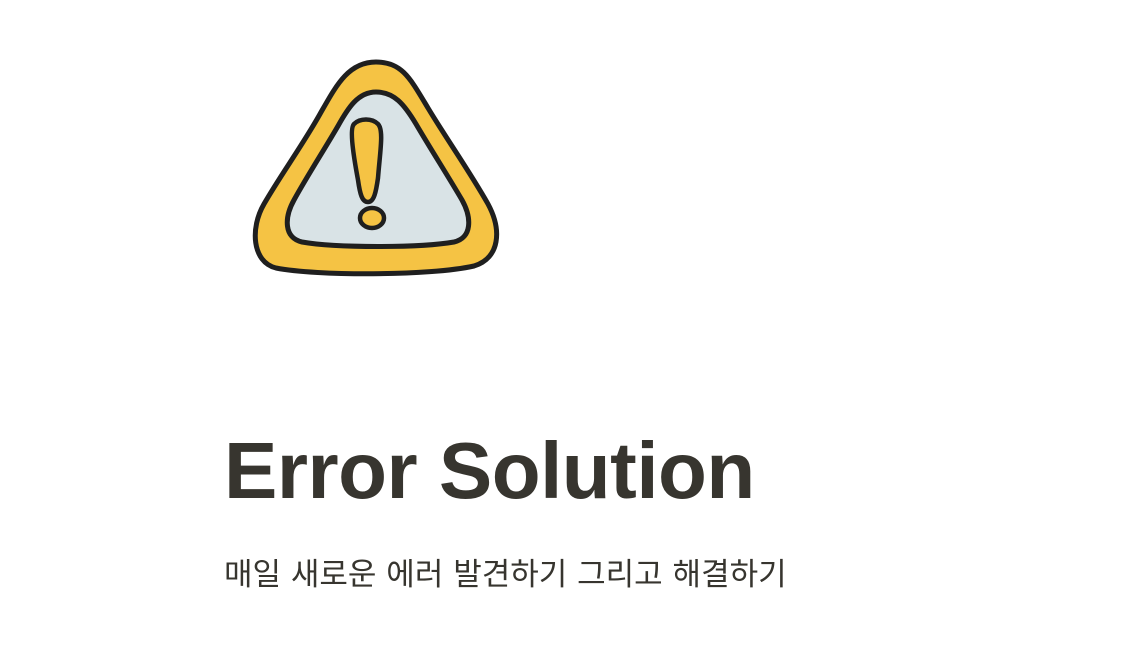  What do you see at coordinates (489, 471) in the screenshot?
I see `page-title: Error Solution` at bounding box center [489, 471].